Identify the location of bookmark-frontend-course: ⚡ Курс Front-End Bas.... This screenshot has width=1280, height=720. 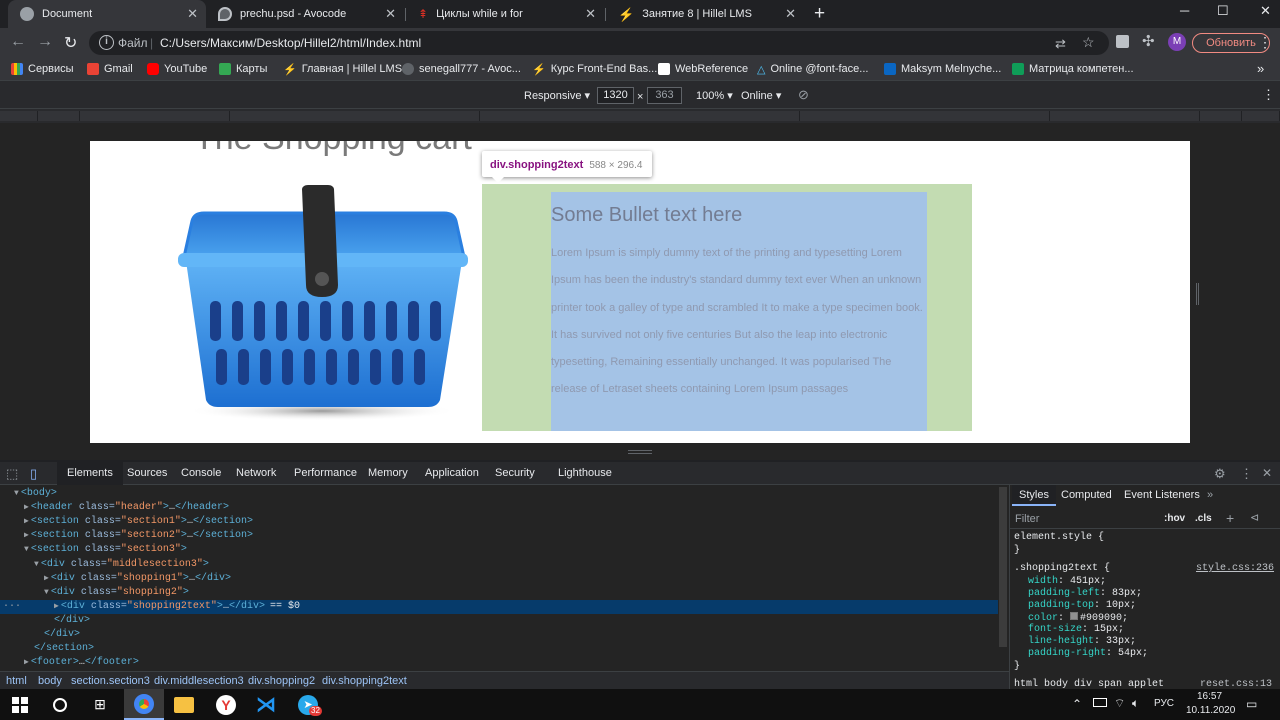
(594, 69).